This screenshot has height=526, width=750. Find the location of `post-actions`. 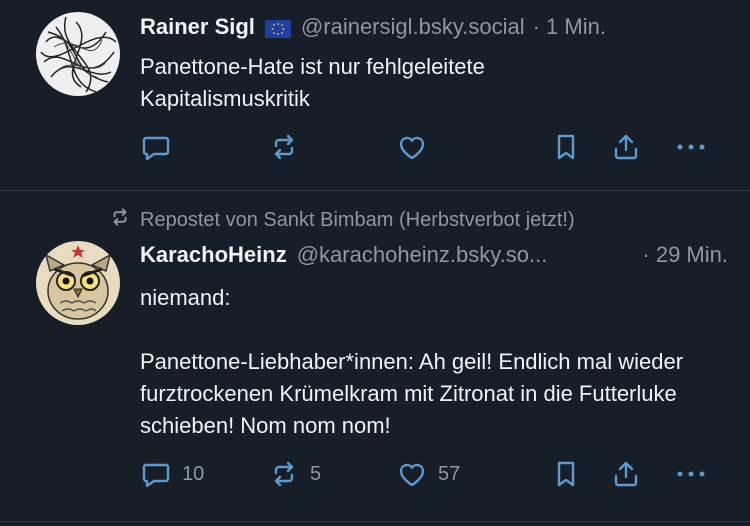

post-actions is located at coordinates (430, 147).